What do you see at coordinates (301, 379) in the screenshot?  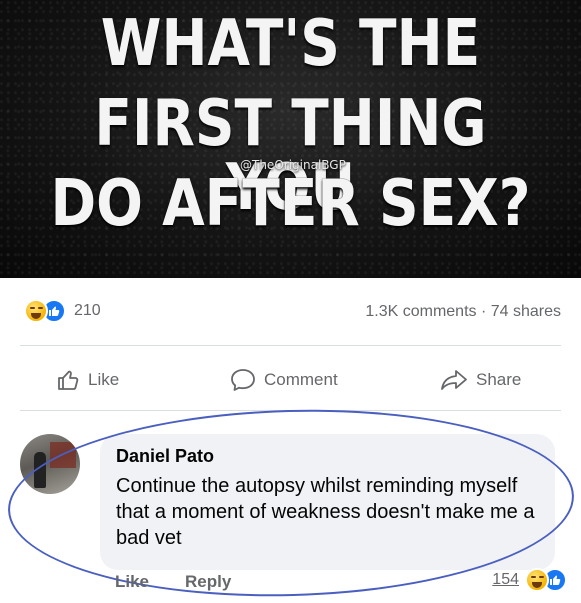 I see `comment-label: Comment` at bounding box center [301, 379].